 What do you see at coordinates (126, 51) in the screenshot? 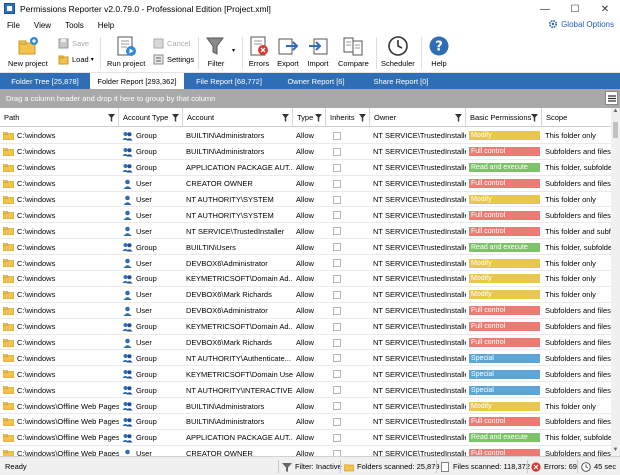
I see `run-project-button: Run project` at bounding box center [126, 51].